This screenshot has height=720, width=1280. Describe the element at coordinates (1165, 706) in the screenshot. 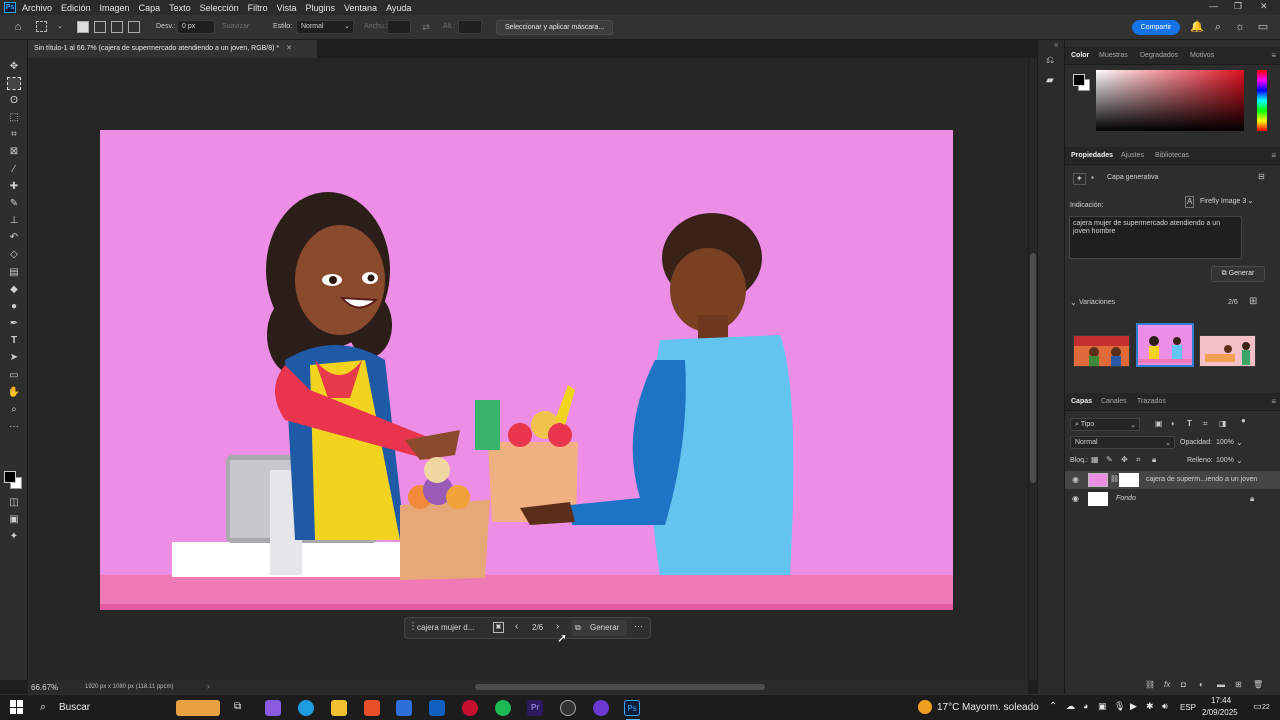

I see `speaker-icon: 🔊︎` at that location.